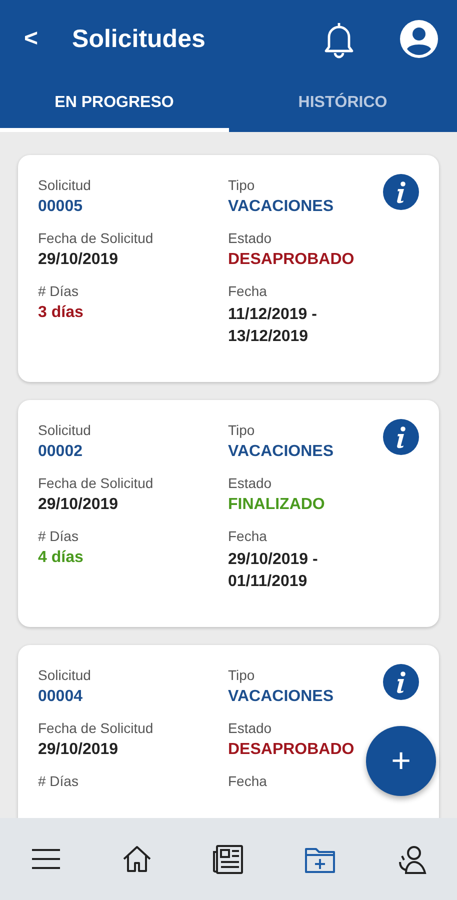 The width and height of the screenshot is (457, 900). Describe the element at coordinates (31, 39) in the screenshot. I see `back-button: <` at that location.